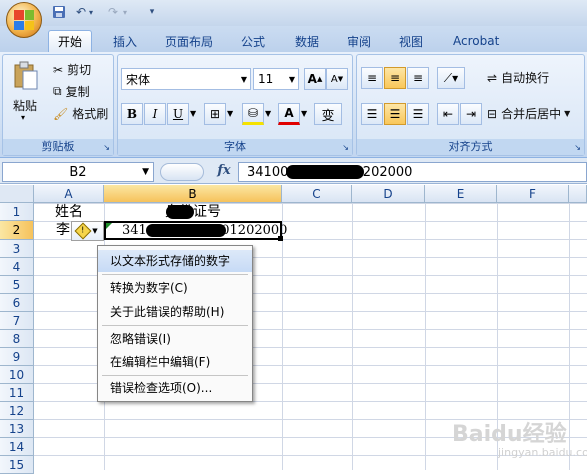 This screenshot has height=474, width=587. I want to click on cell-a2: 李, so click(52, 230).